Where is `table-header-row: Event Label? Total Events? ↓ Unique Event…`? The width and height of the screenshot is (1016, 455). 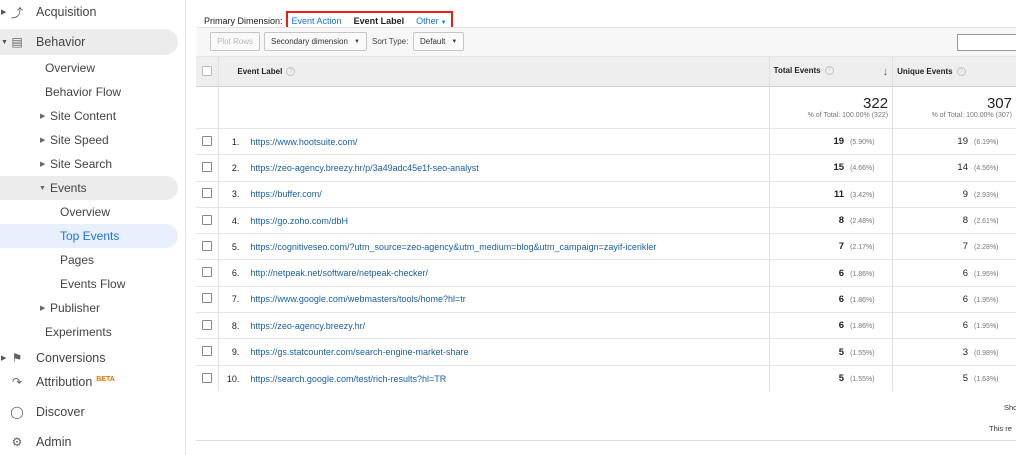
table-header-row: Event Label? Total Events? ↓ Unique Event… is located at coordinates (606, 71).